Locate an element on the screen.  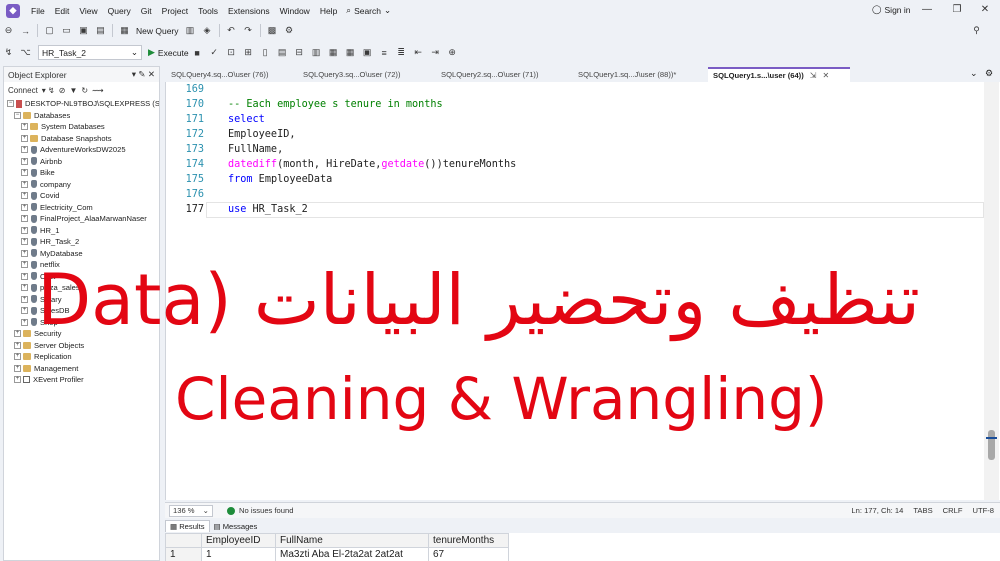
row-number: 1 is located at coordinates (183, 554).